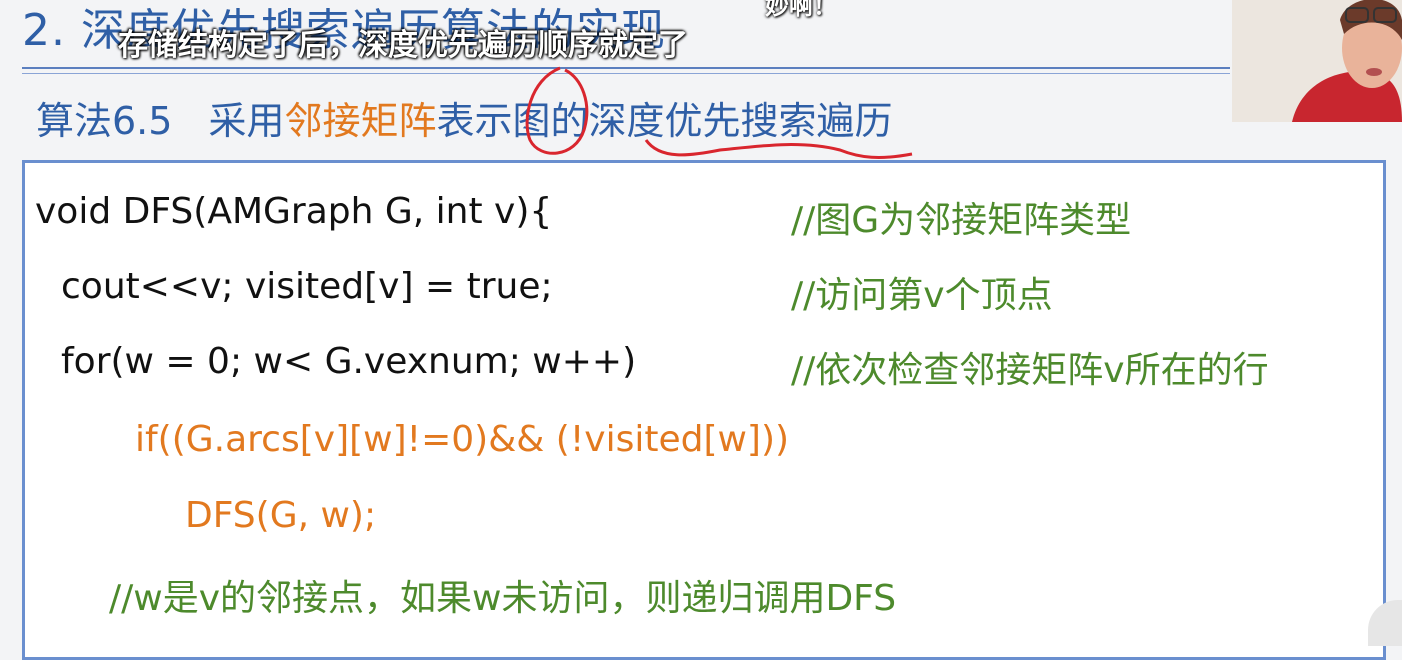 This screenshot has height=660, width=1402. What do you see at coordinates (360, 121) in the screenshot?
I see `algorithm-highlight: 邻接矩阵` at bounding box center [360, 121].